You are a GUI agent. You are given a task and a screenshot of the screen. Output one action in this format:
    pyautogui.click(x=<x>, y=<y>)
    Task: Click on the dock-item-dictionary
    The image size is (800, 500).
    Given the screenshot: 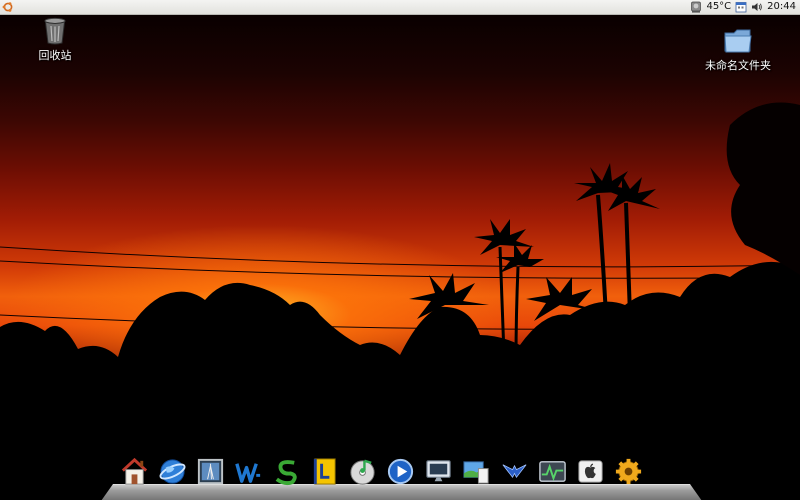 What is the action you would take?
    pyautogui.click(x=324, y=471)
    